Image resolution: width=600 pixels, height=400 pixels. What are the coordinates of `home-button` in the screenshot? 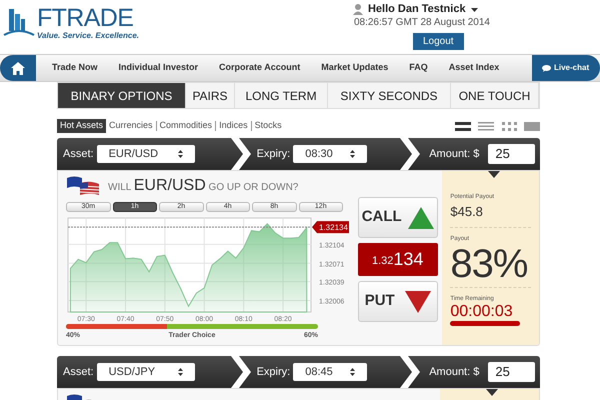 It's located at (18, 68).